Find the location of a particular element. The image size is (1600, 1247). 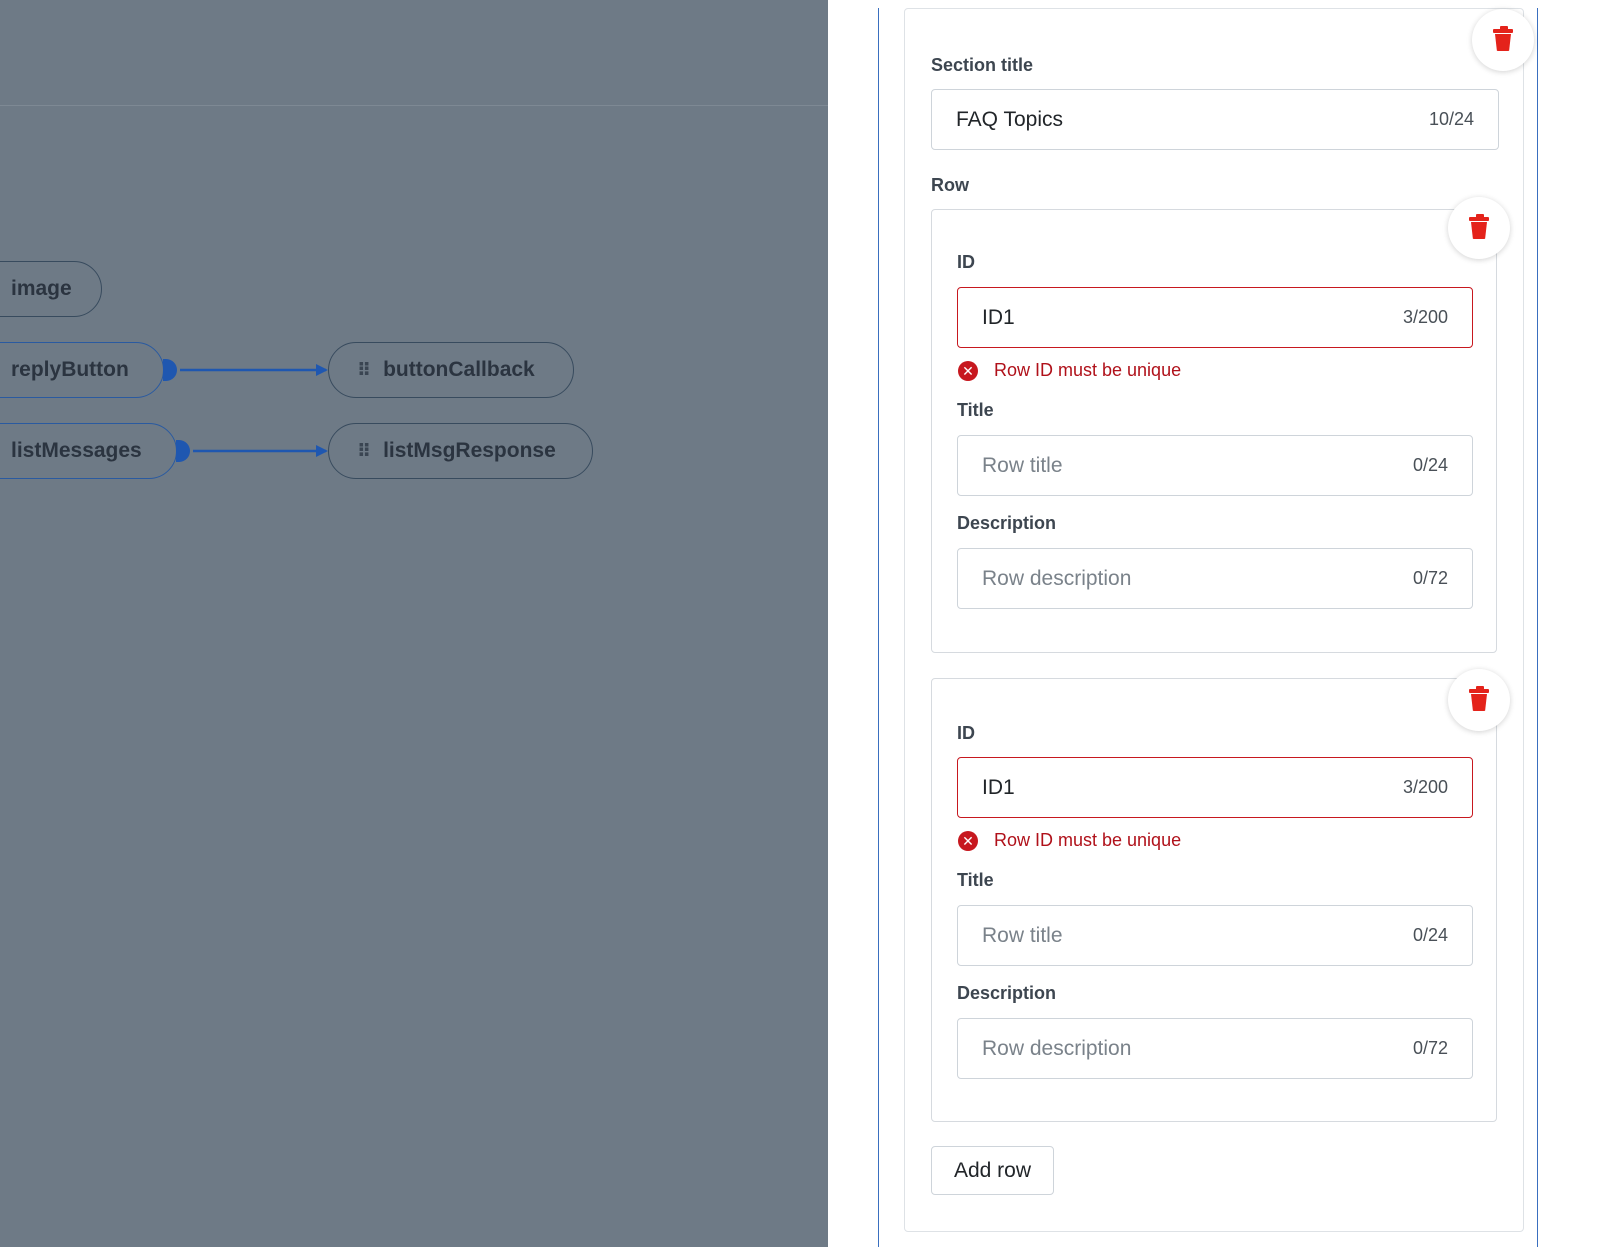

node-button-callback-label: buttonCallback is located at coordinates (459, 369).